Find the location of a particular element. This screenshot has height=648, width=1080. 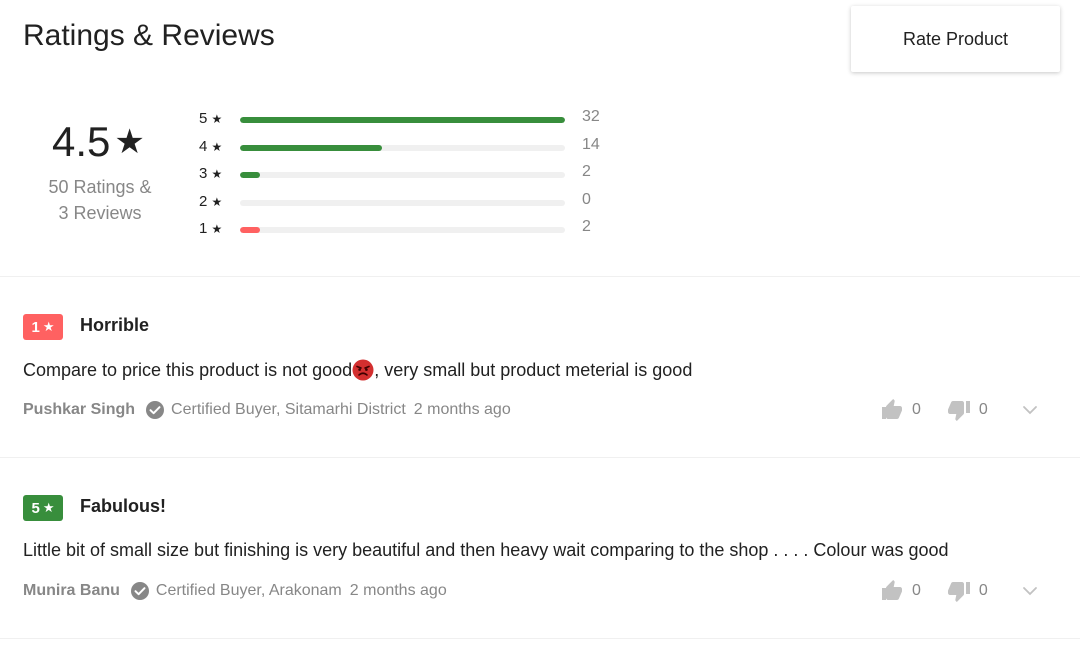

certified-buyer-label: Certified Buyer, Sitamarhi District is located at coordinates (288, 409).